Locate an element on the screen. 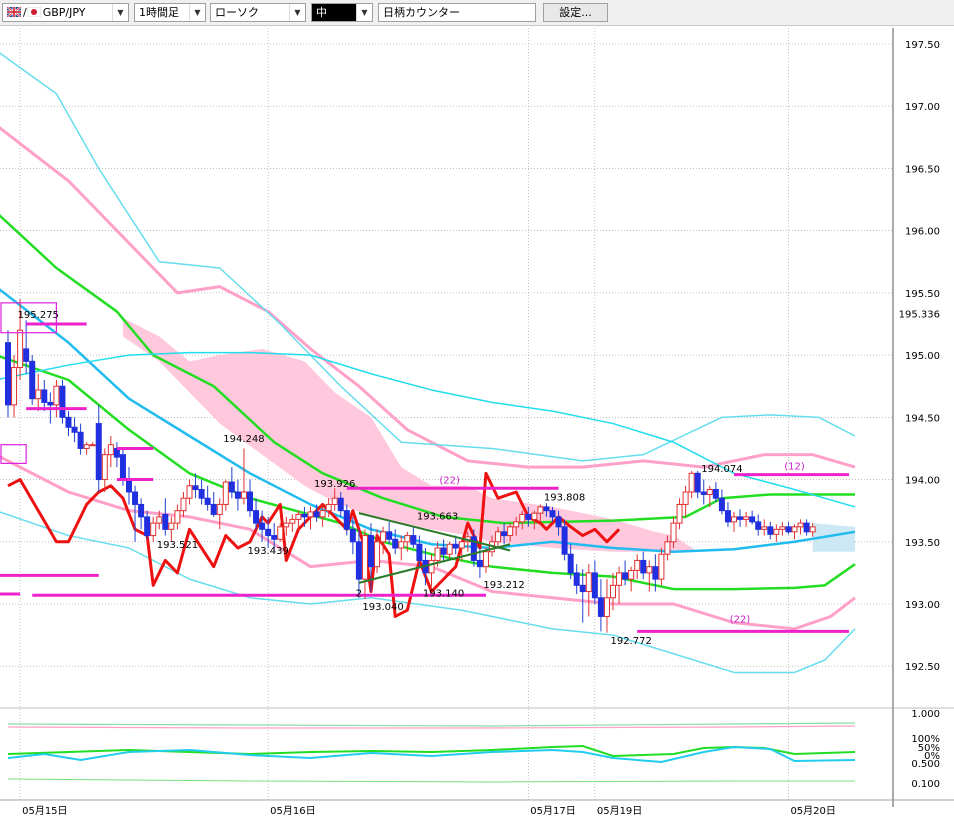 The image size is (954, 819). chart-style-select: ローソク ▼ is located at coordinates (258, 12).